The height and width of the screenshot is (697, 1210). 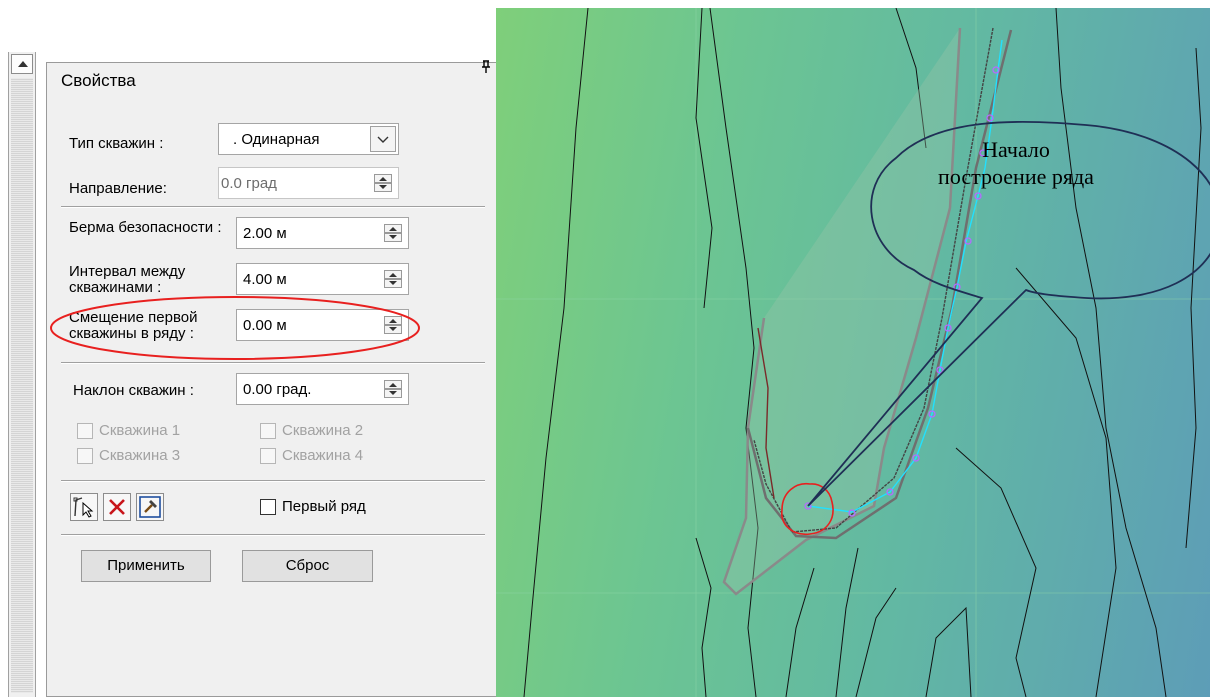 What do you see at coordinates (118, 188) in the screenshot?
I see `direction-label: Направление:` at bounding box center [118, 188].